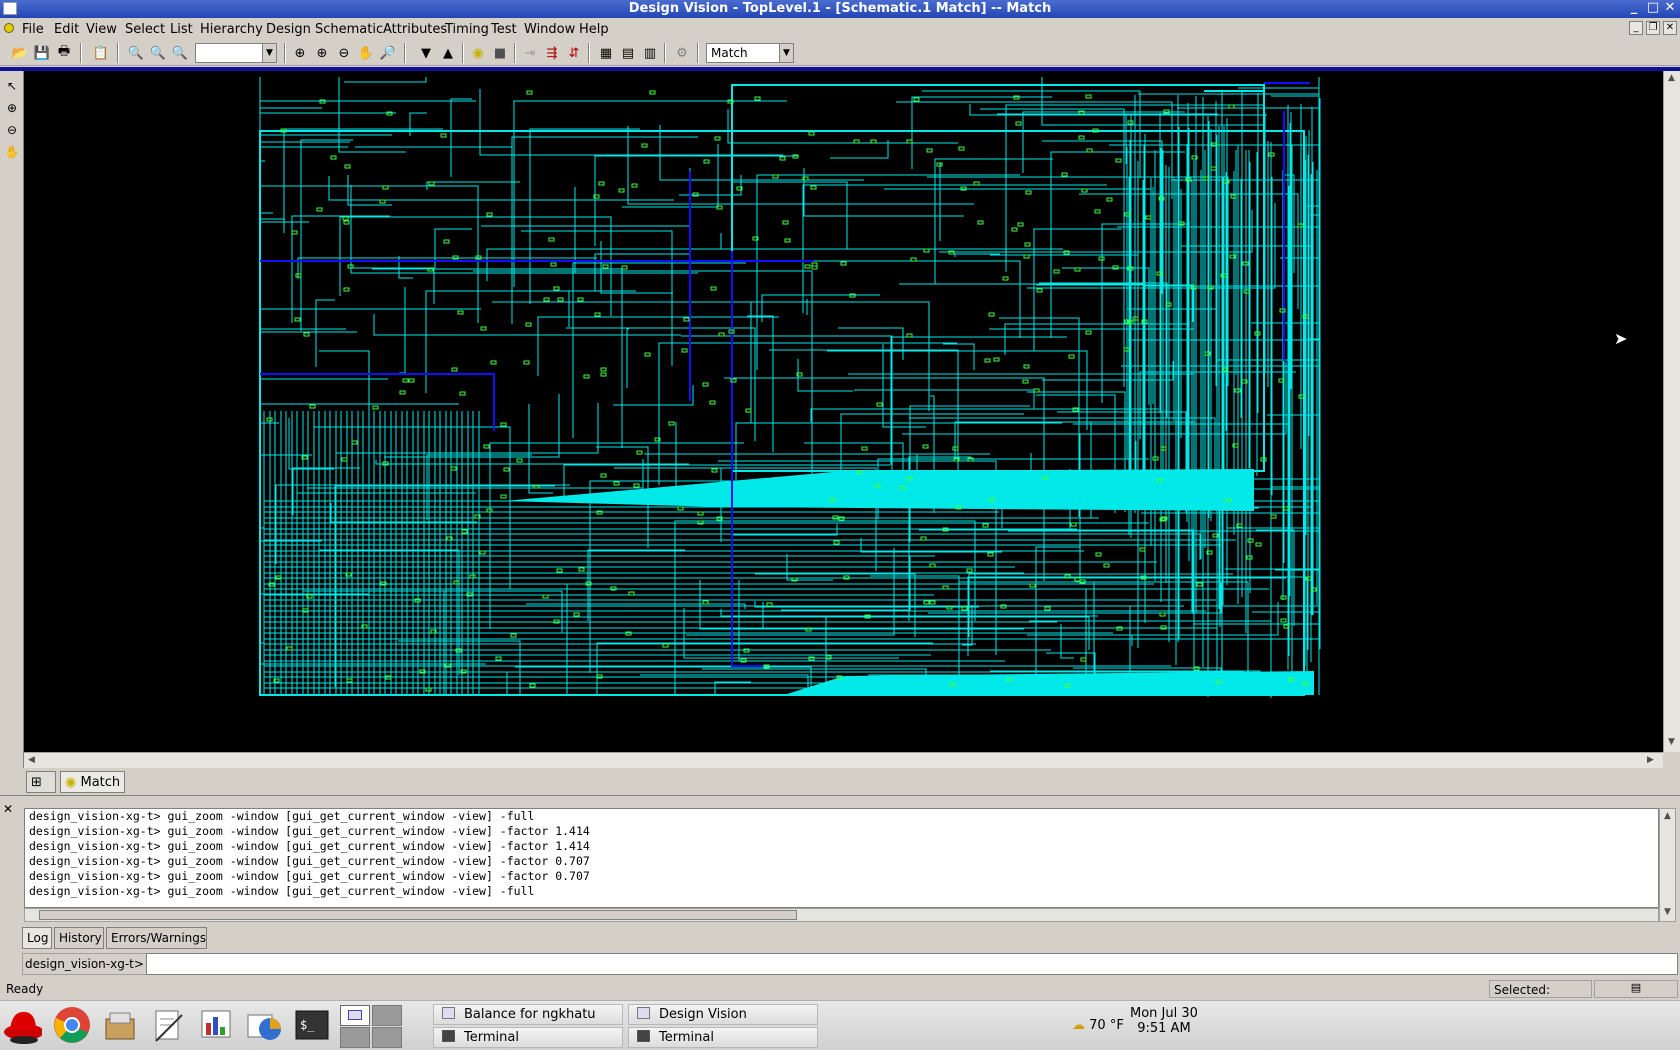 This screenshot has height=1050, width=1680. Describe the element at coordinates (120, 1025) in the screenshot. I see `file-manager-icon` at that location.